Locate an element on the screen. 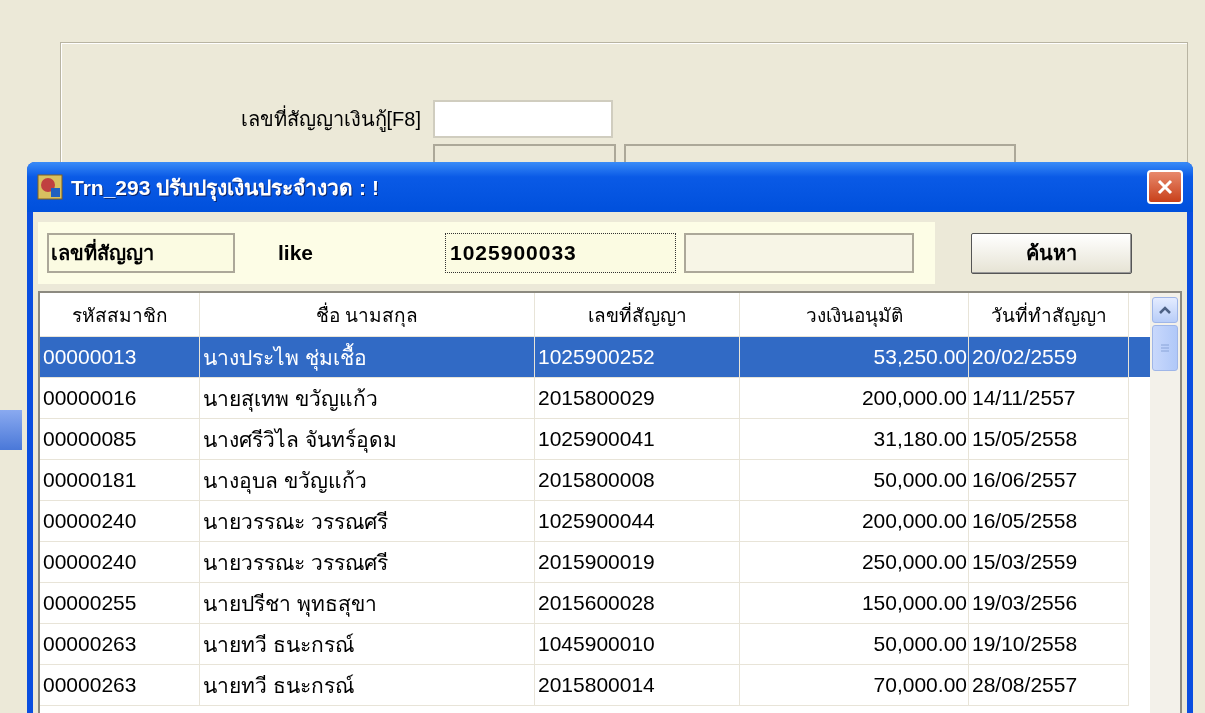 This screenshot has width=1205, height=713. table-row: 00000181 นางอุบล ขวัญแก้ว 2015800008 50,000.00 16/06/2557 is located at coordinates (595, 480).